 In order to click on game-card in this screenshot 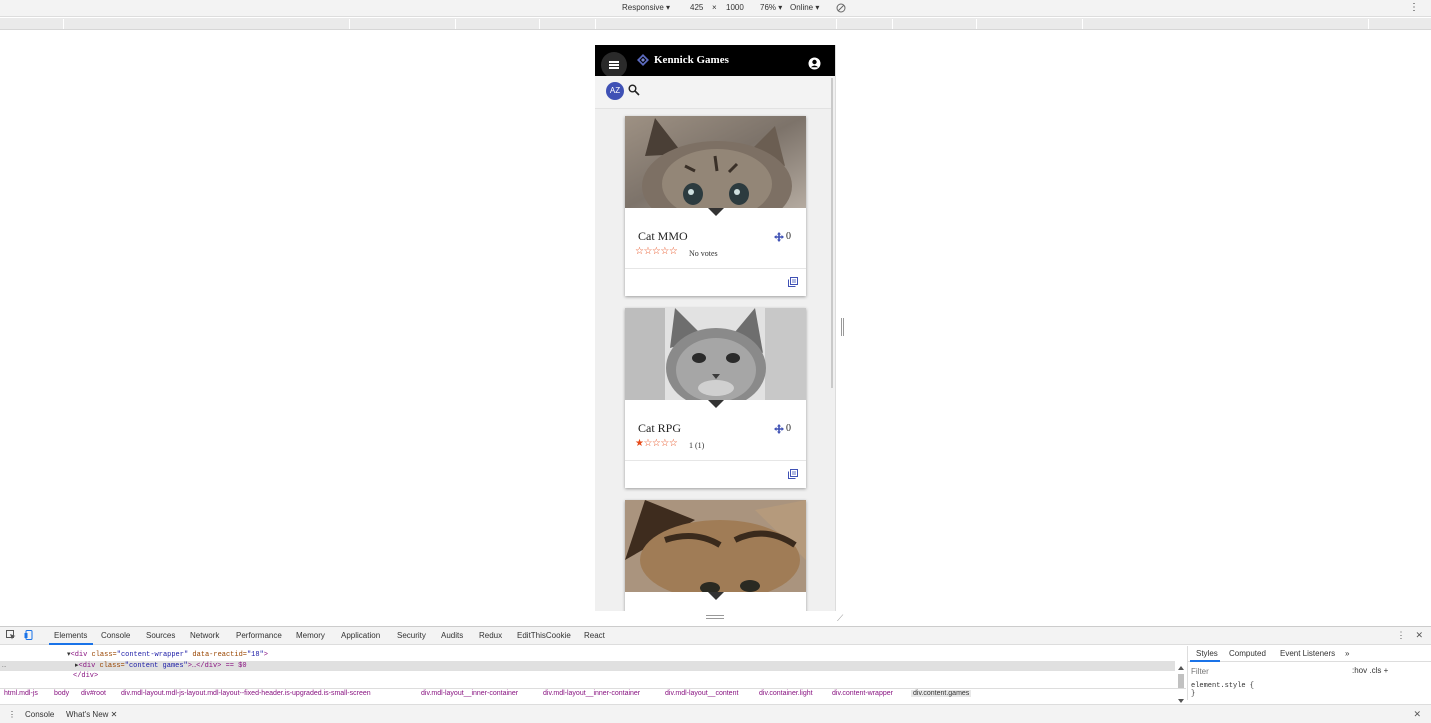, I will do `click(715, 555)`.